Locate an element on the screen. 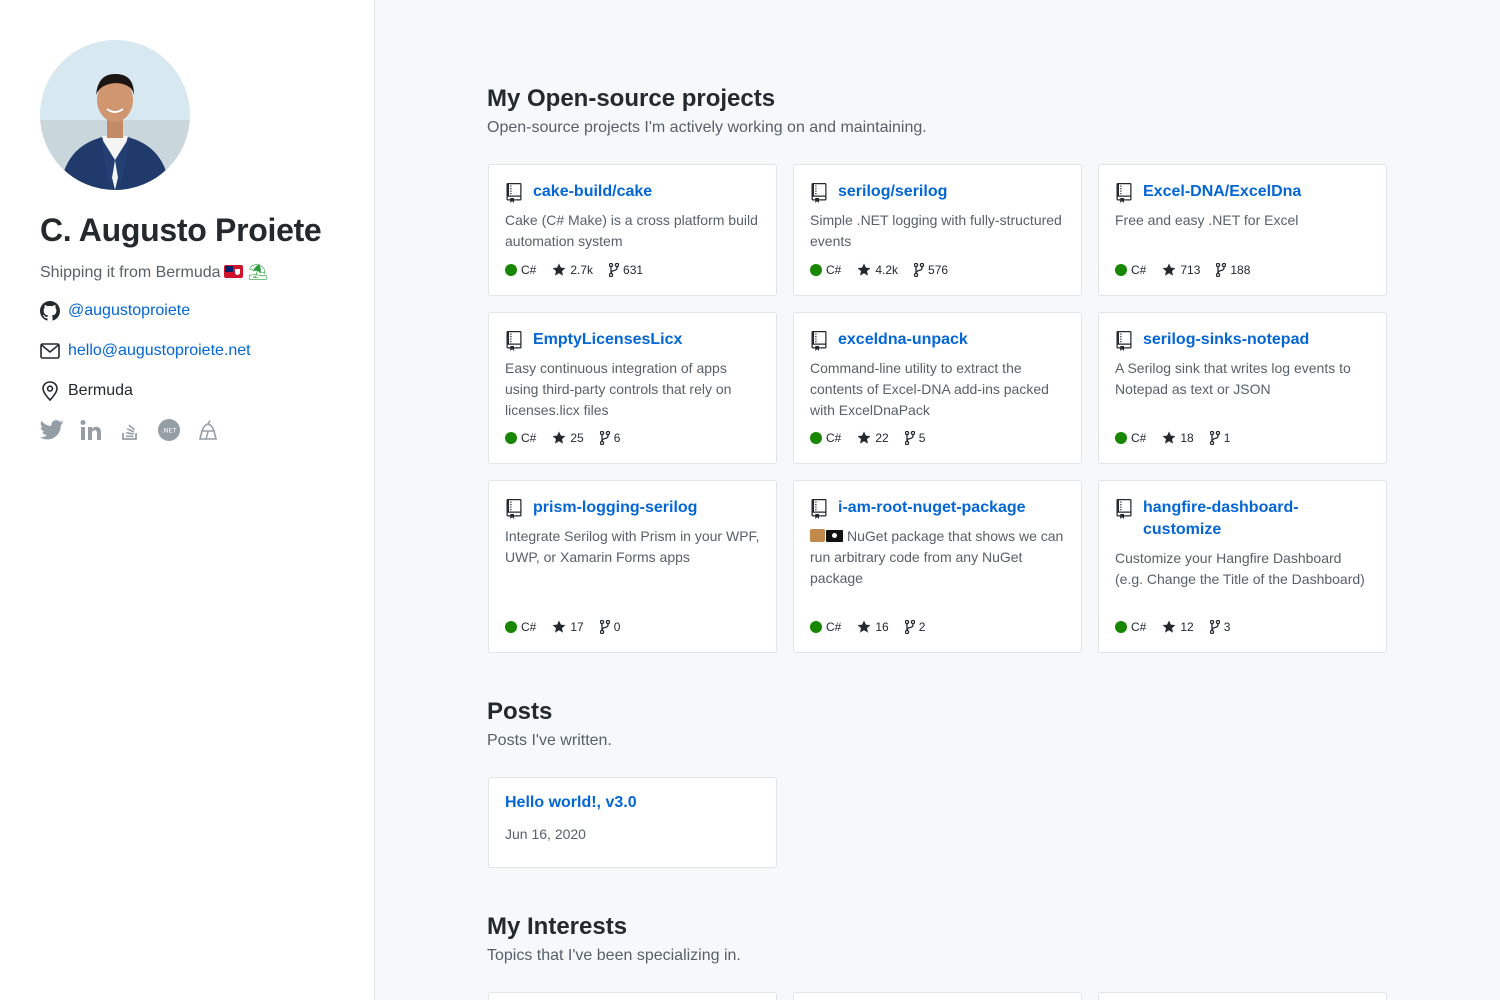 This screenshot has height=1000, width=1500. fork-count-value: 6 is located at coordinates (617, 438).